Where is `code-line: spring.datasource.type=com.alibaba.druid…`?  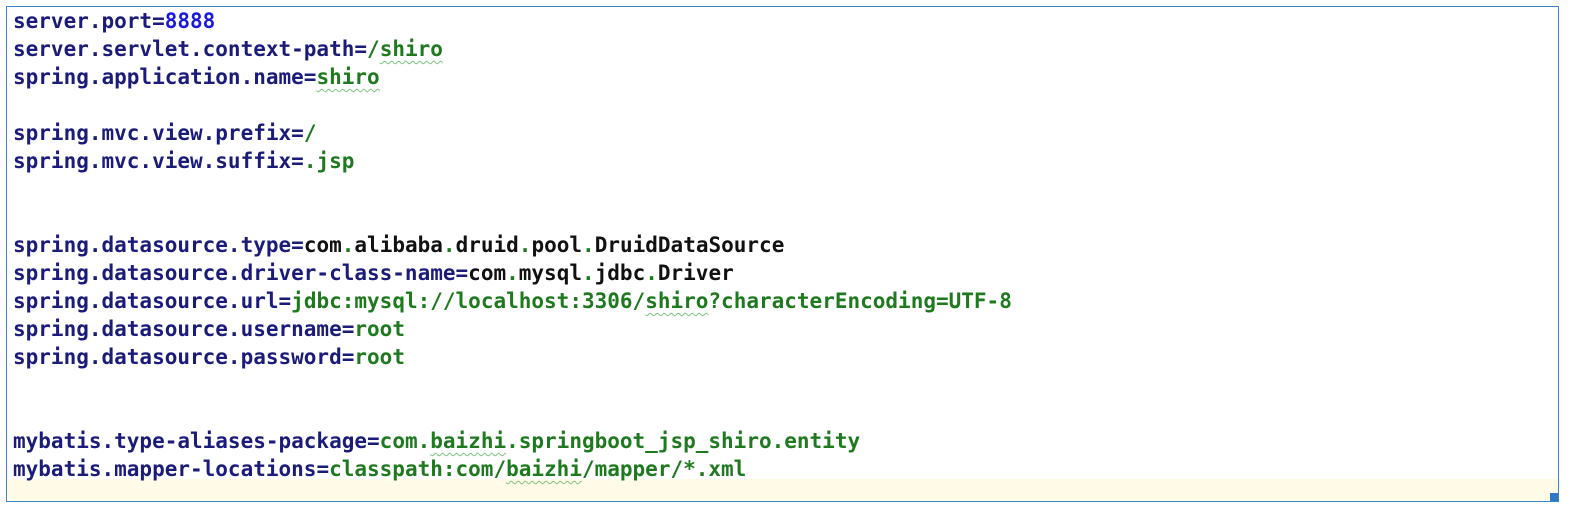 code-line: spring.datasource.type=com.alibaba.druid… is located at coordinates (785, 245).